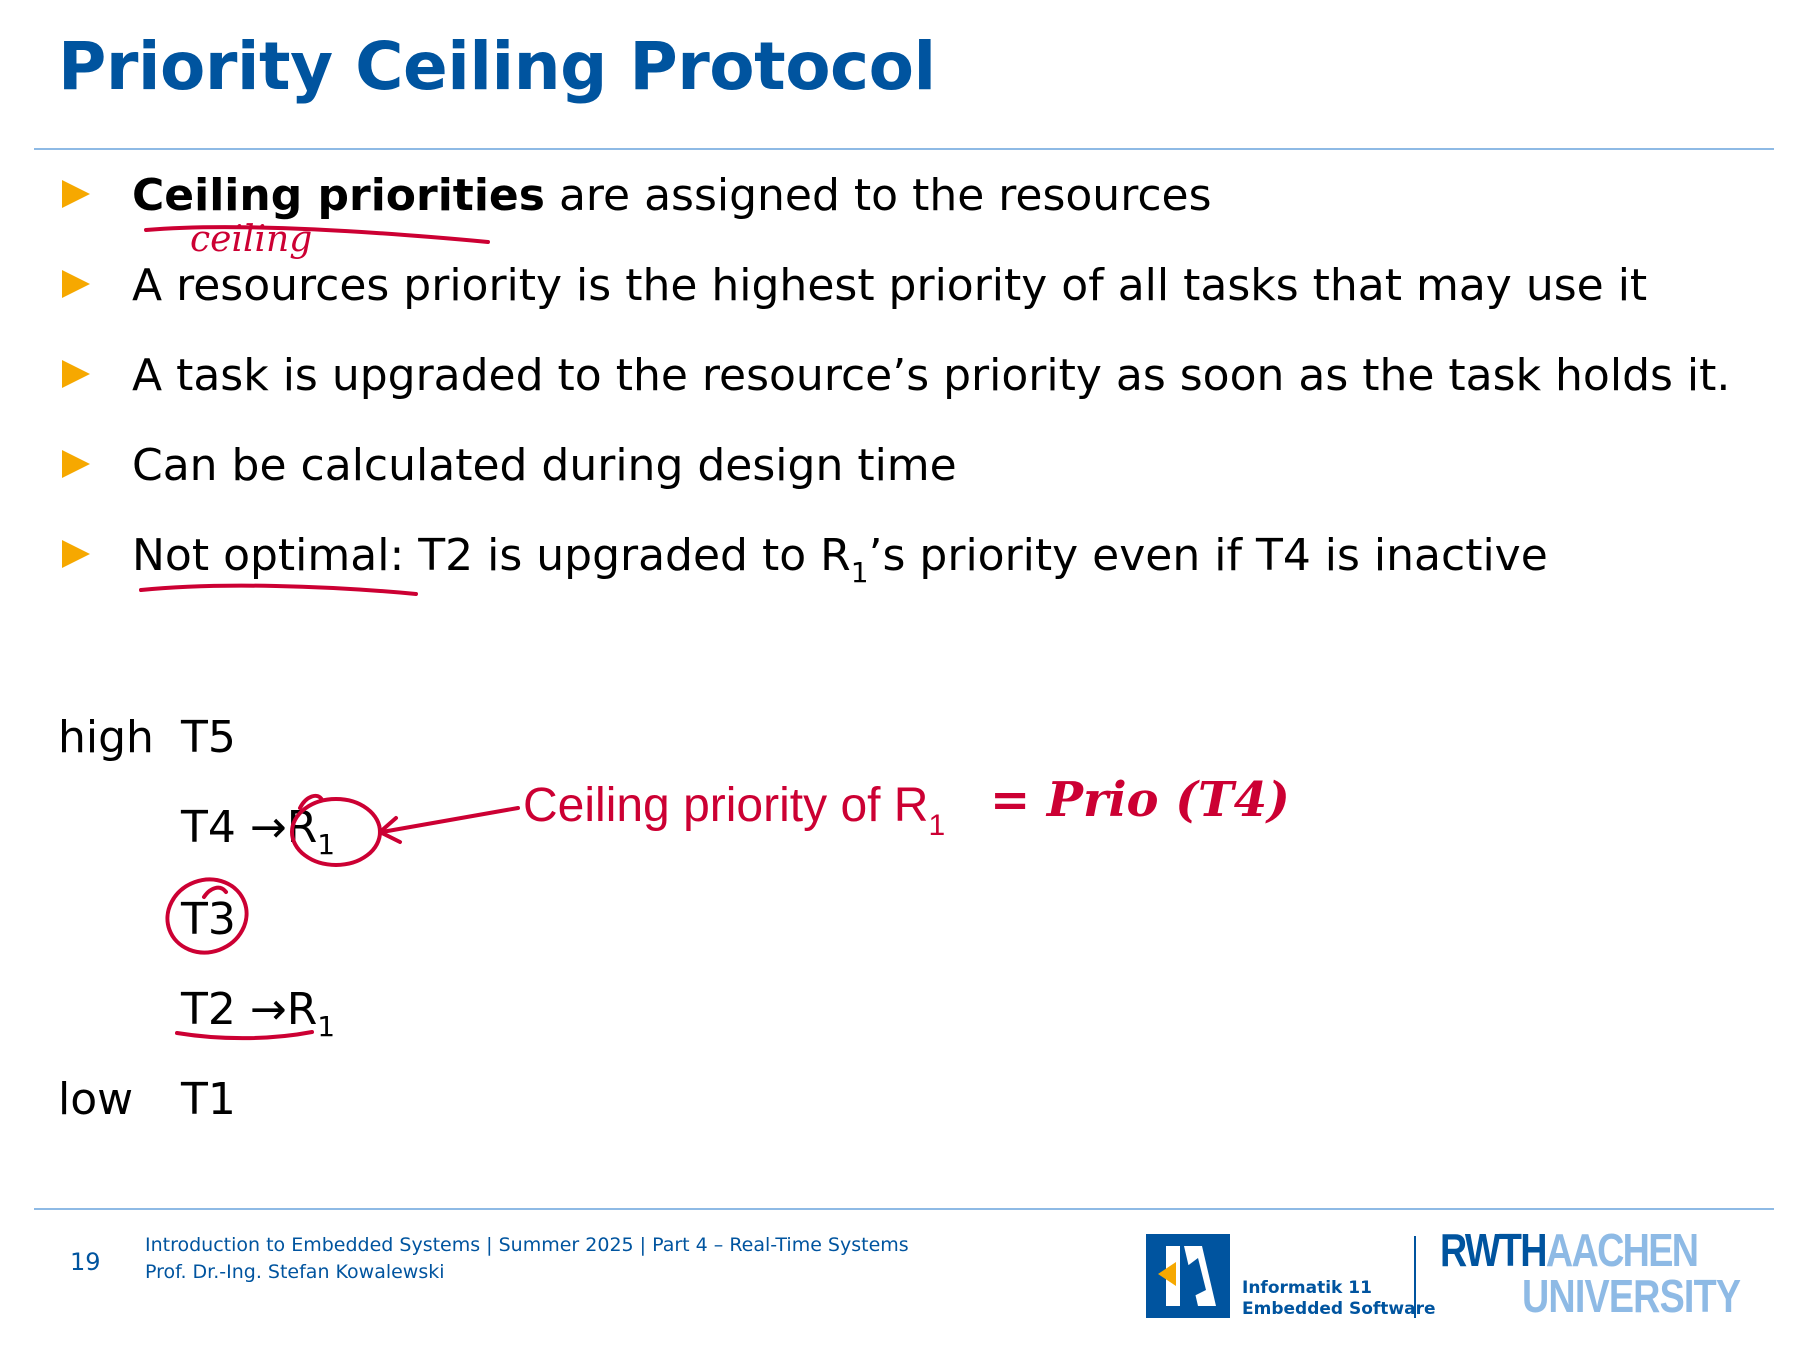 The image size is (1800, 1350). Describe the element at coordinates (878, 195) in the screenshot. I see `bullet-text: are assigned to the resources` at that location.